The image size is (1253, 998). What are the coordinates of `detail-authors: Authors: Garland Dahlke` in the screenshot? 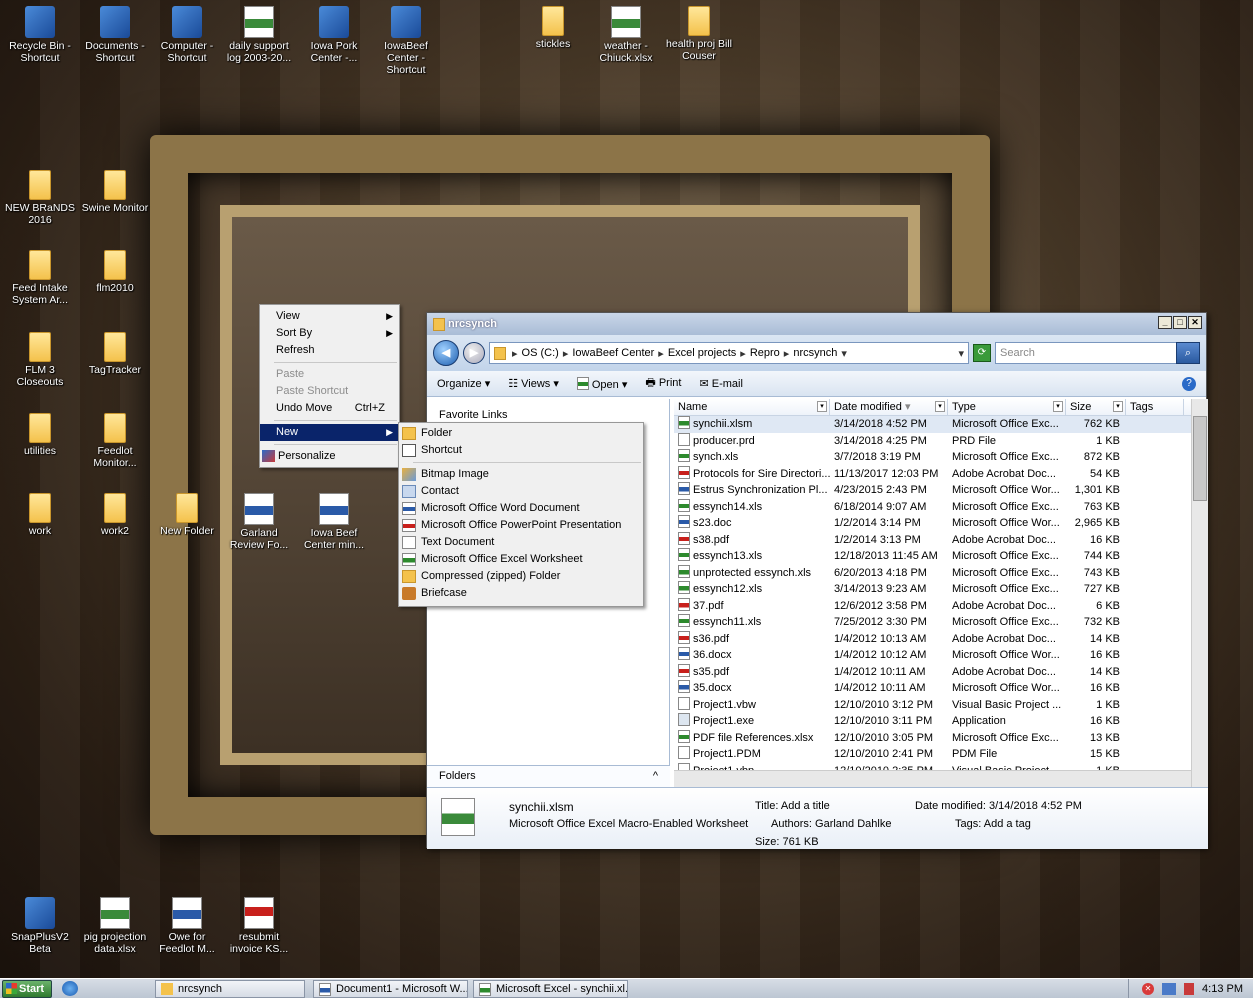 It's located at (831, 824).